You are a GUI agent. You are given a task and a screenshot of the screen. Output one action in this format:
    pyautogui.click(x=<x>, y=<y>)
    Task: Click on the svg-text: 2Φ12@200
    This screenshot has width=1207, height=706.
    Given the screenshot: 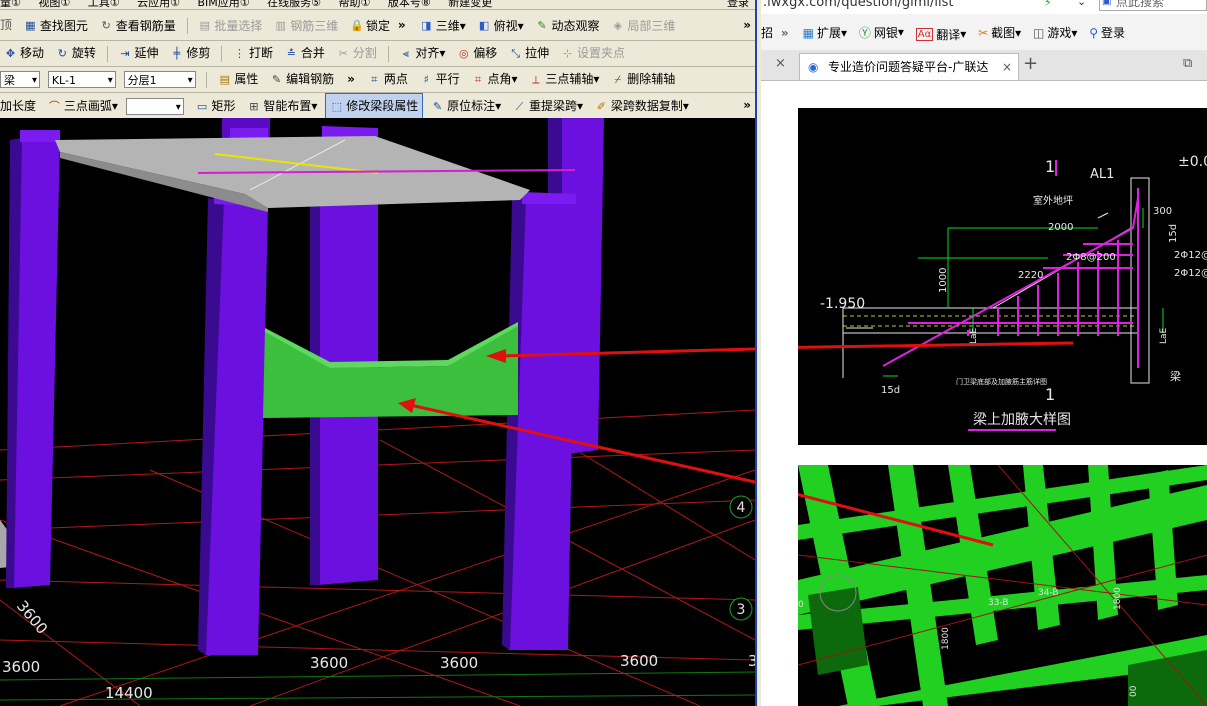 What is the action you would take?
    pyautogui.click(x=1190, y=255)
    